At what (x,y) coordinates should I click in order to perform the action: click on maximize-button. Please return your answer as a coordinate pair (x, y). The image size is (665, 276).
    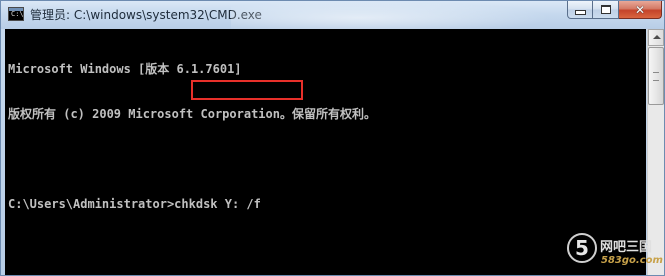
    Looking at the image, I should click on (606, 10).